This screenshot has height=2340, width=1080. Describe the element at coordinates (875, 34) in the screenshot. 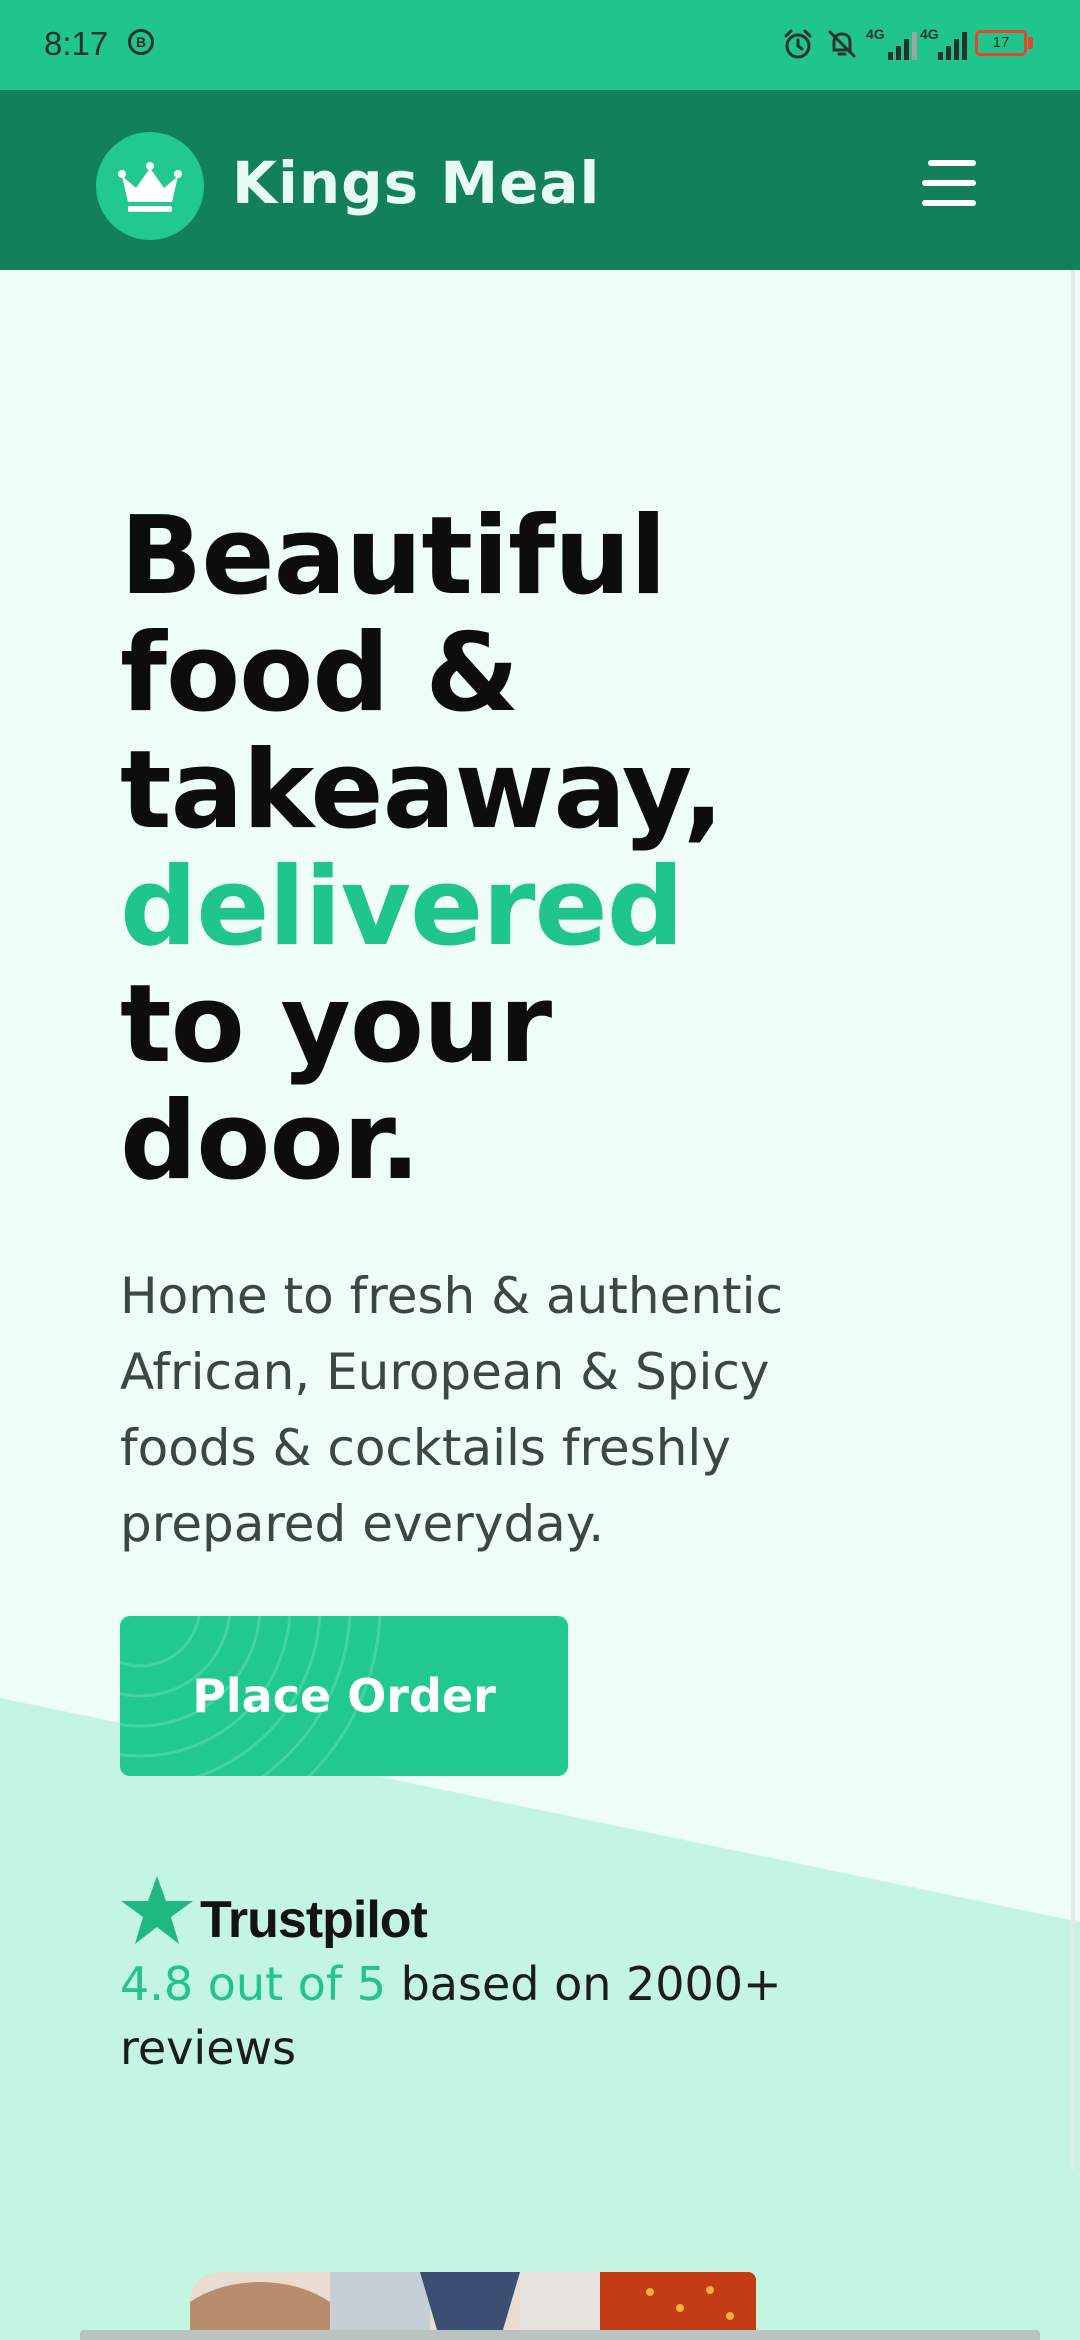

I see `network-type-label: 4G` at that location.